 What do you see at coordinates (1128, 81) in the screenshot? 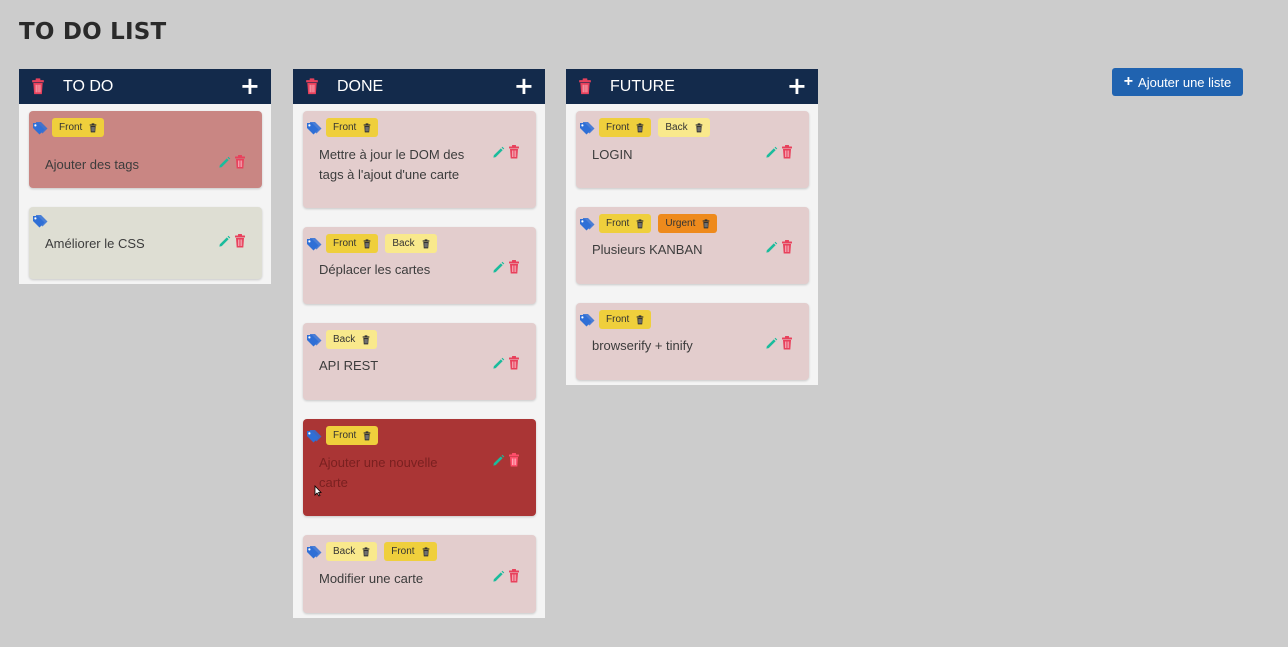
I see `plus-icon: +` at bounding box center [1128, 81].